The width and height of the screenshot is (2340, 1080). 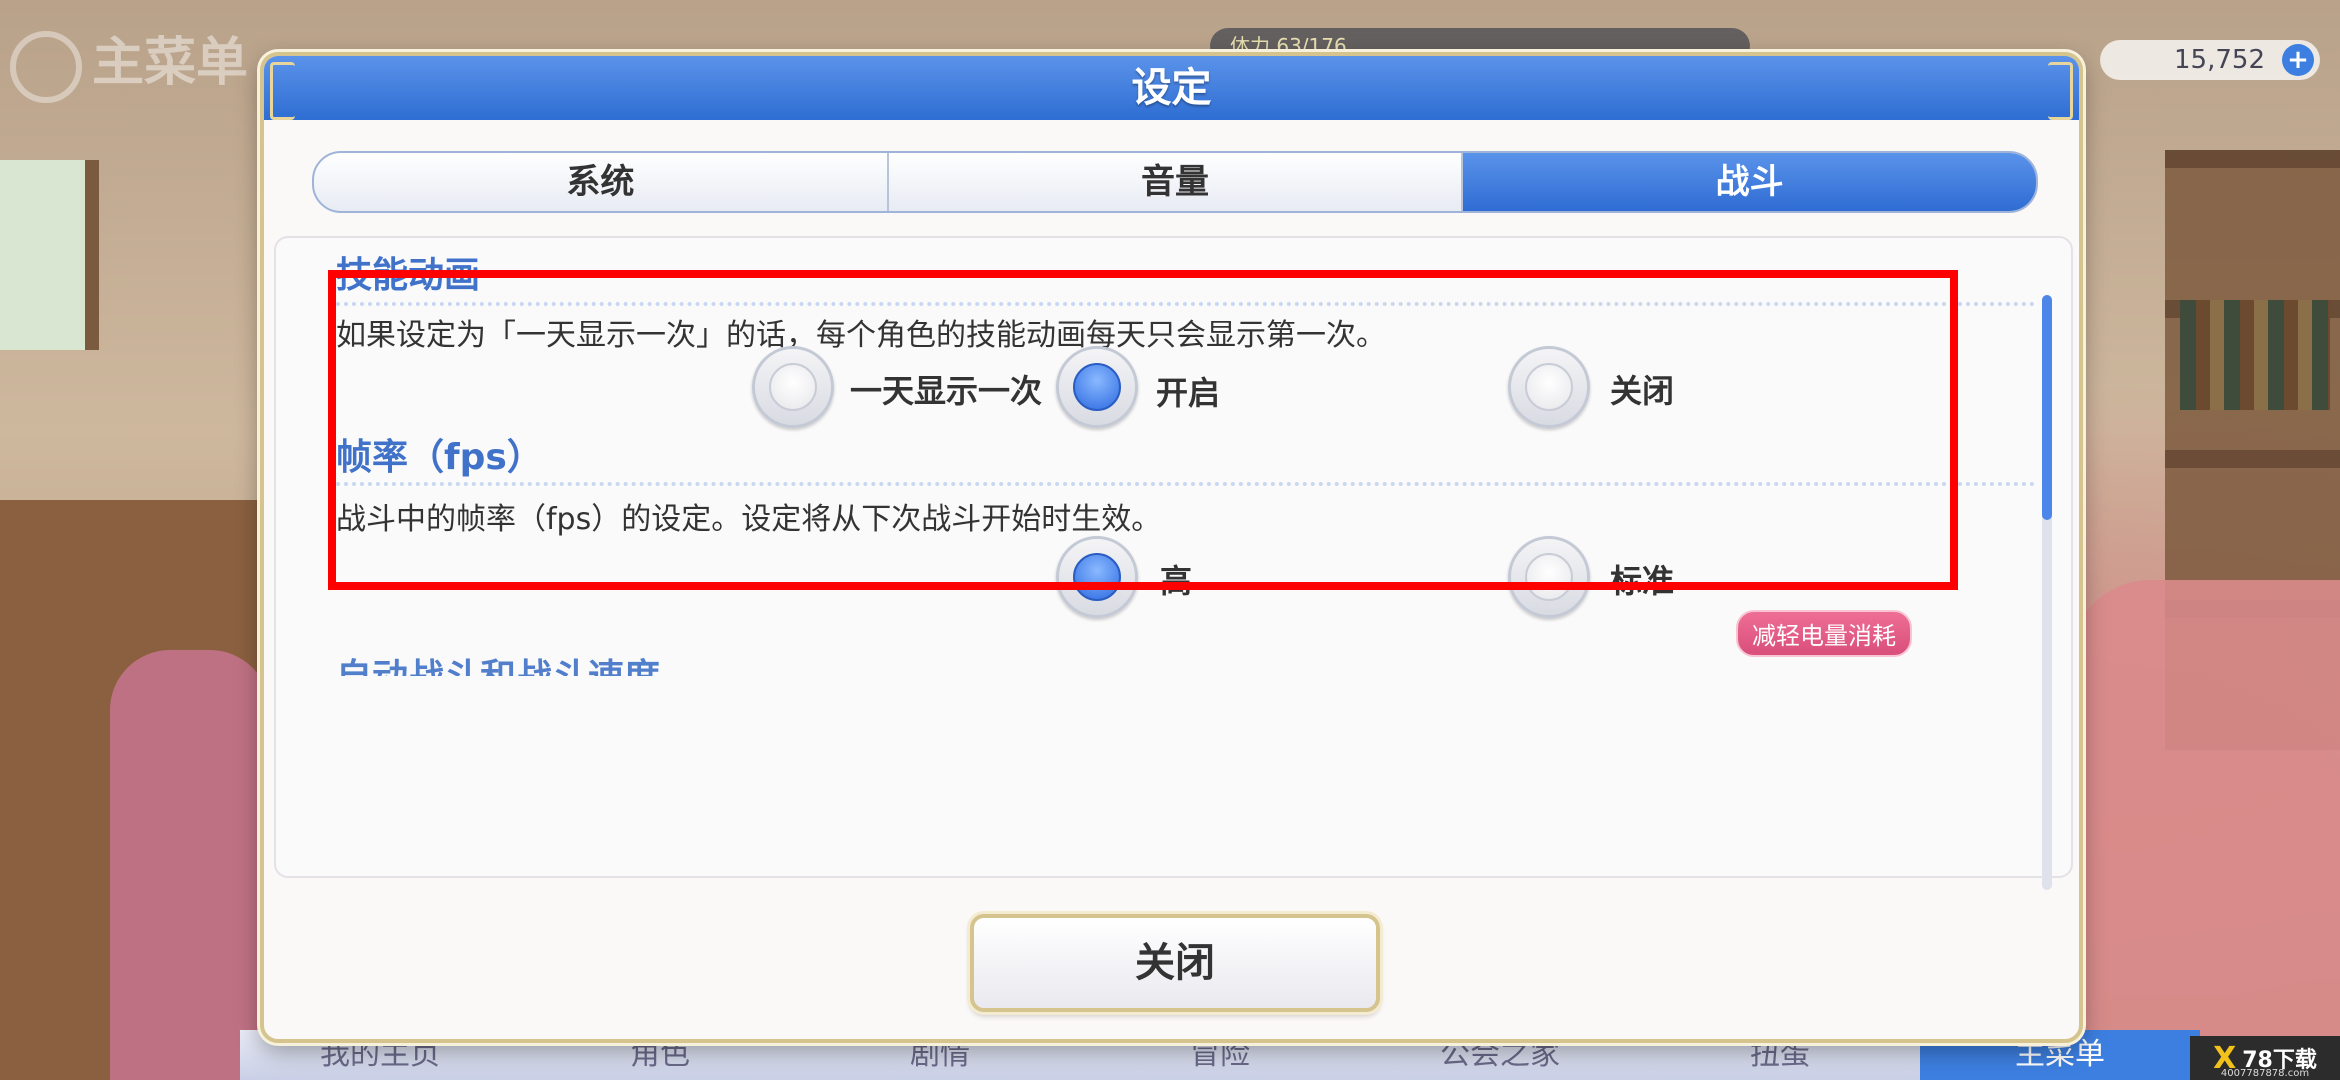 I want to click on dialog-header: 设定, so click(x=1171, y=88).